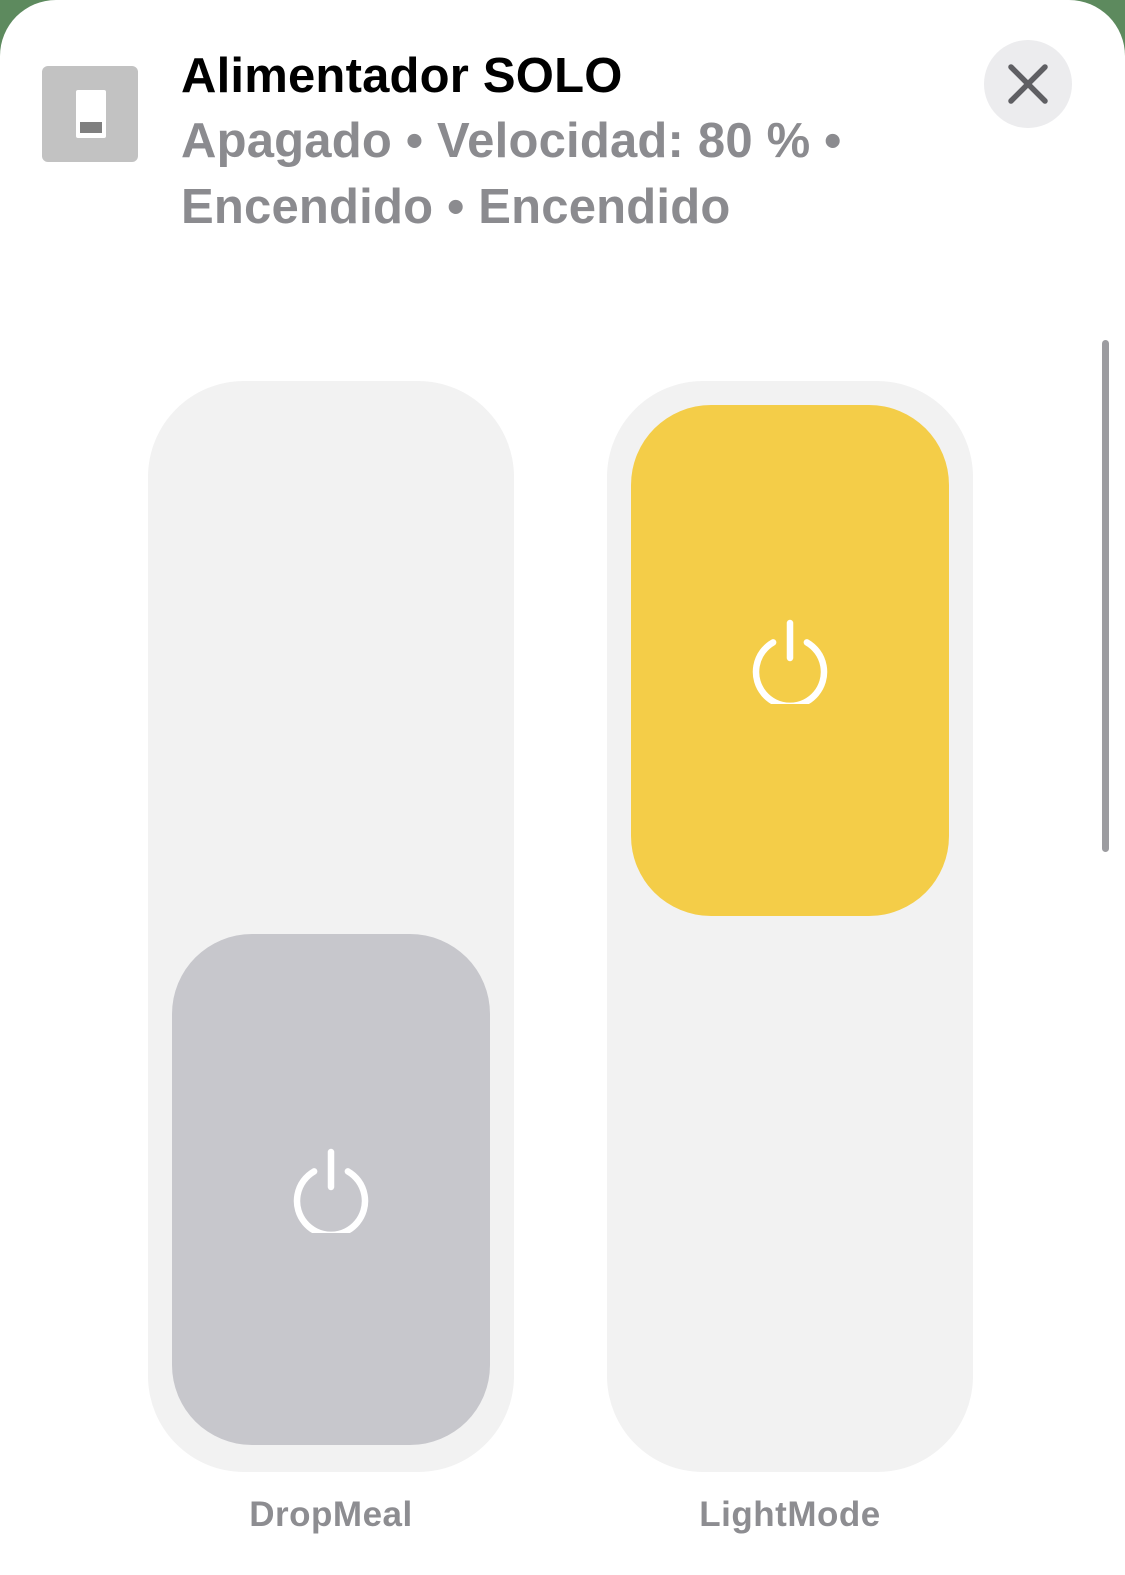 The image size is (1125, 1575). I want to click on switch-lightmode-label: LightMode, so click(790, 1514).